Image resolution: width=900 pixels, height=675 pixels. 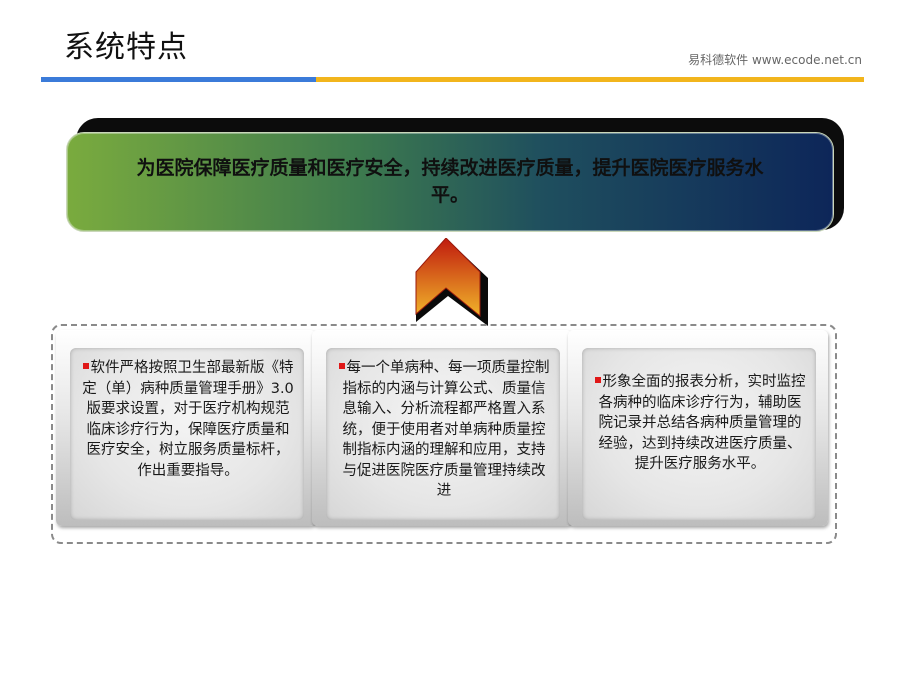 I want to click on header-rule-blue, so click(x=178, y=79).